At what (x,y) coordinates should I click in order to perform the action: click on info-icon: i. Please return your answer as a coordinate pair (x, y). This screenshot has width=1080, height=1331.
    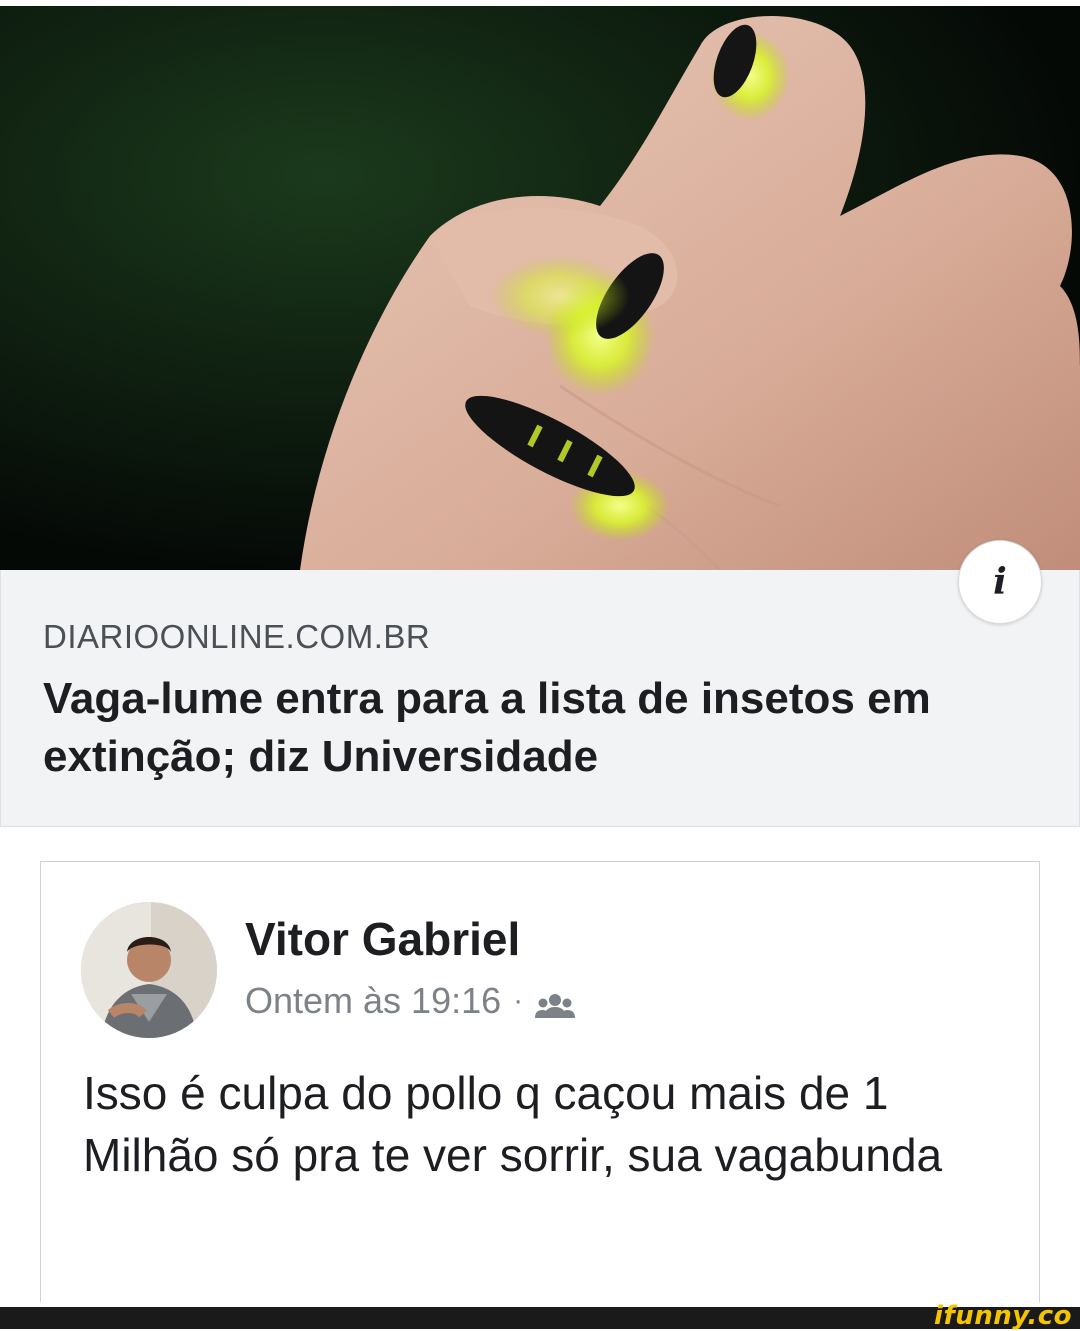
    Looking at the image, I should click on (1000, 582).